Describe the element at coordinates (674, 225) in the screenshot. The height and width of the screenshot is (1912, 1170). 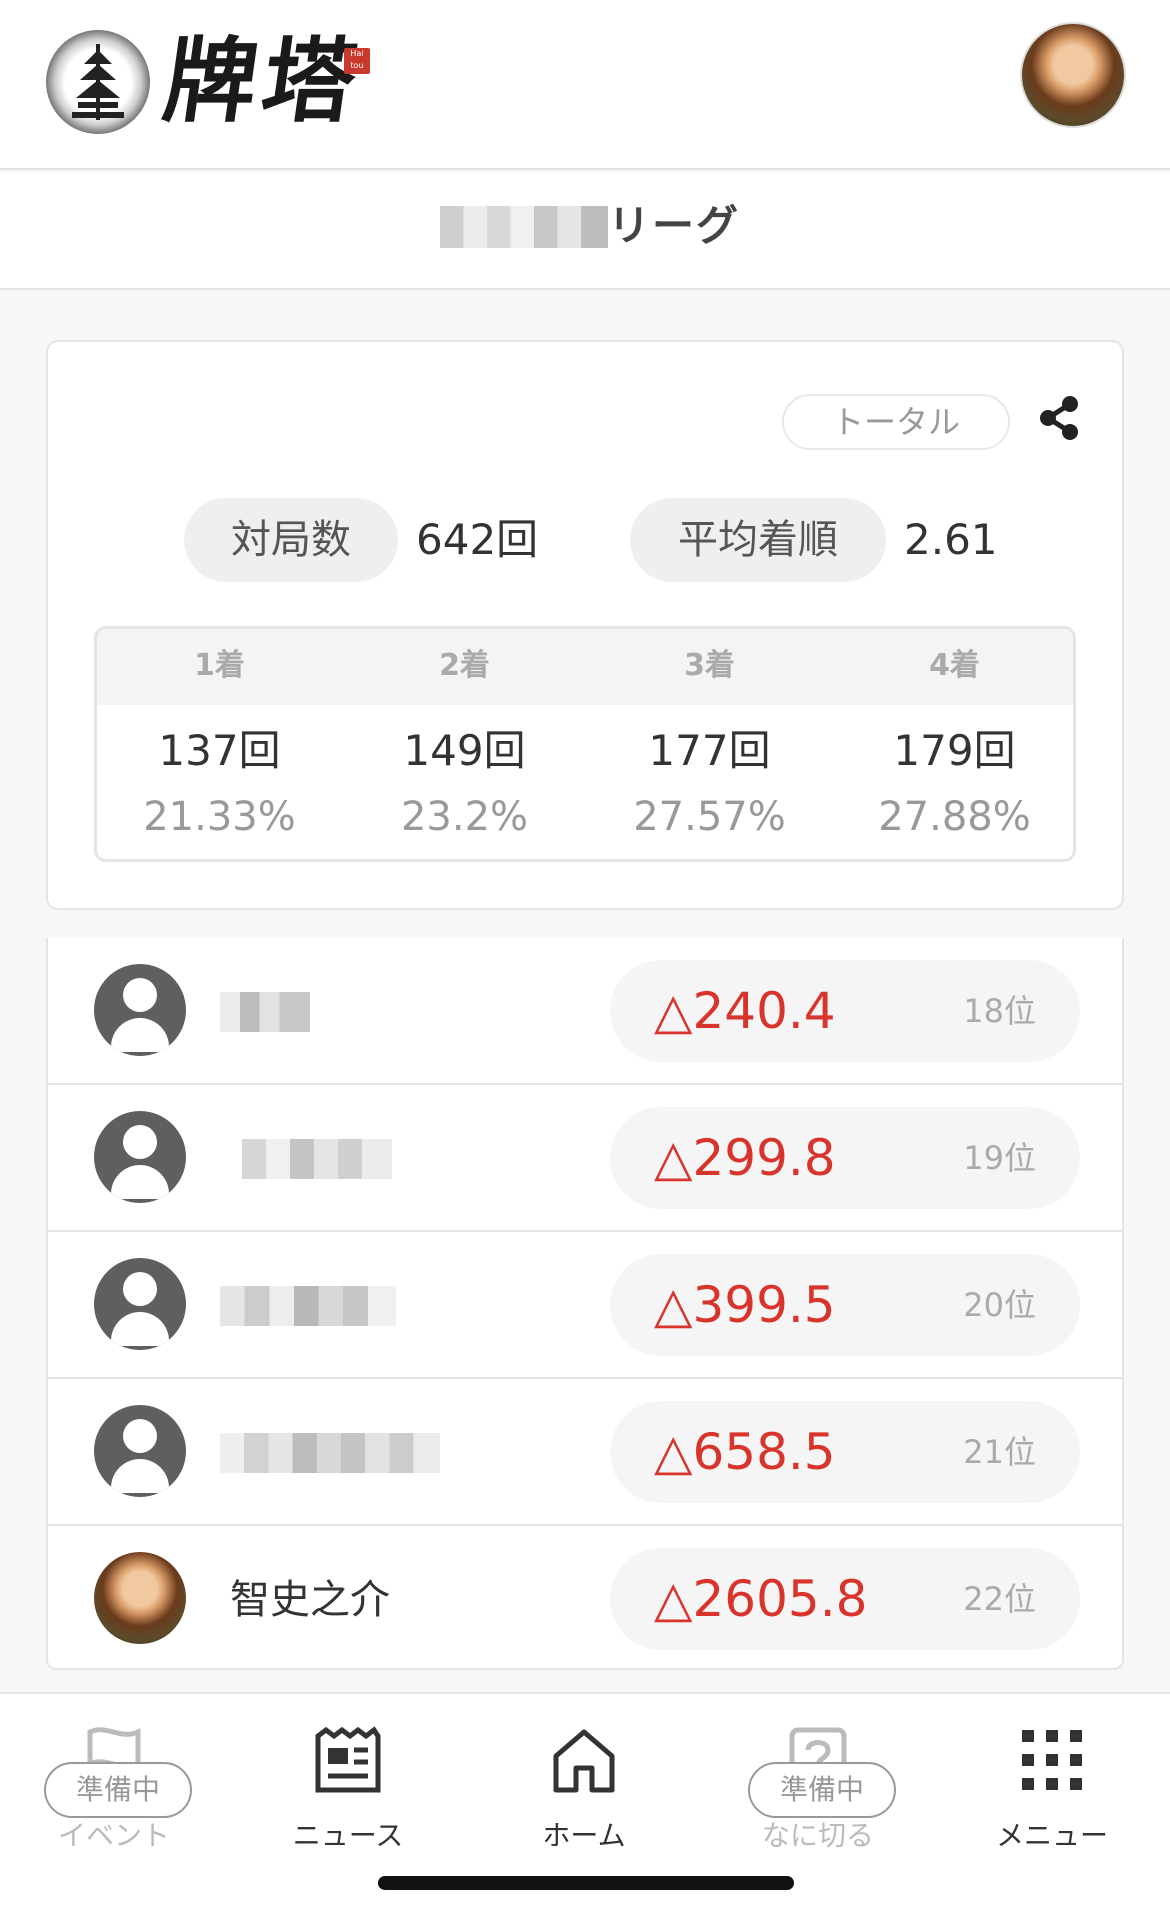
I see `league-title: リーグ` at that location.